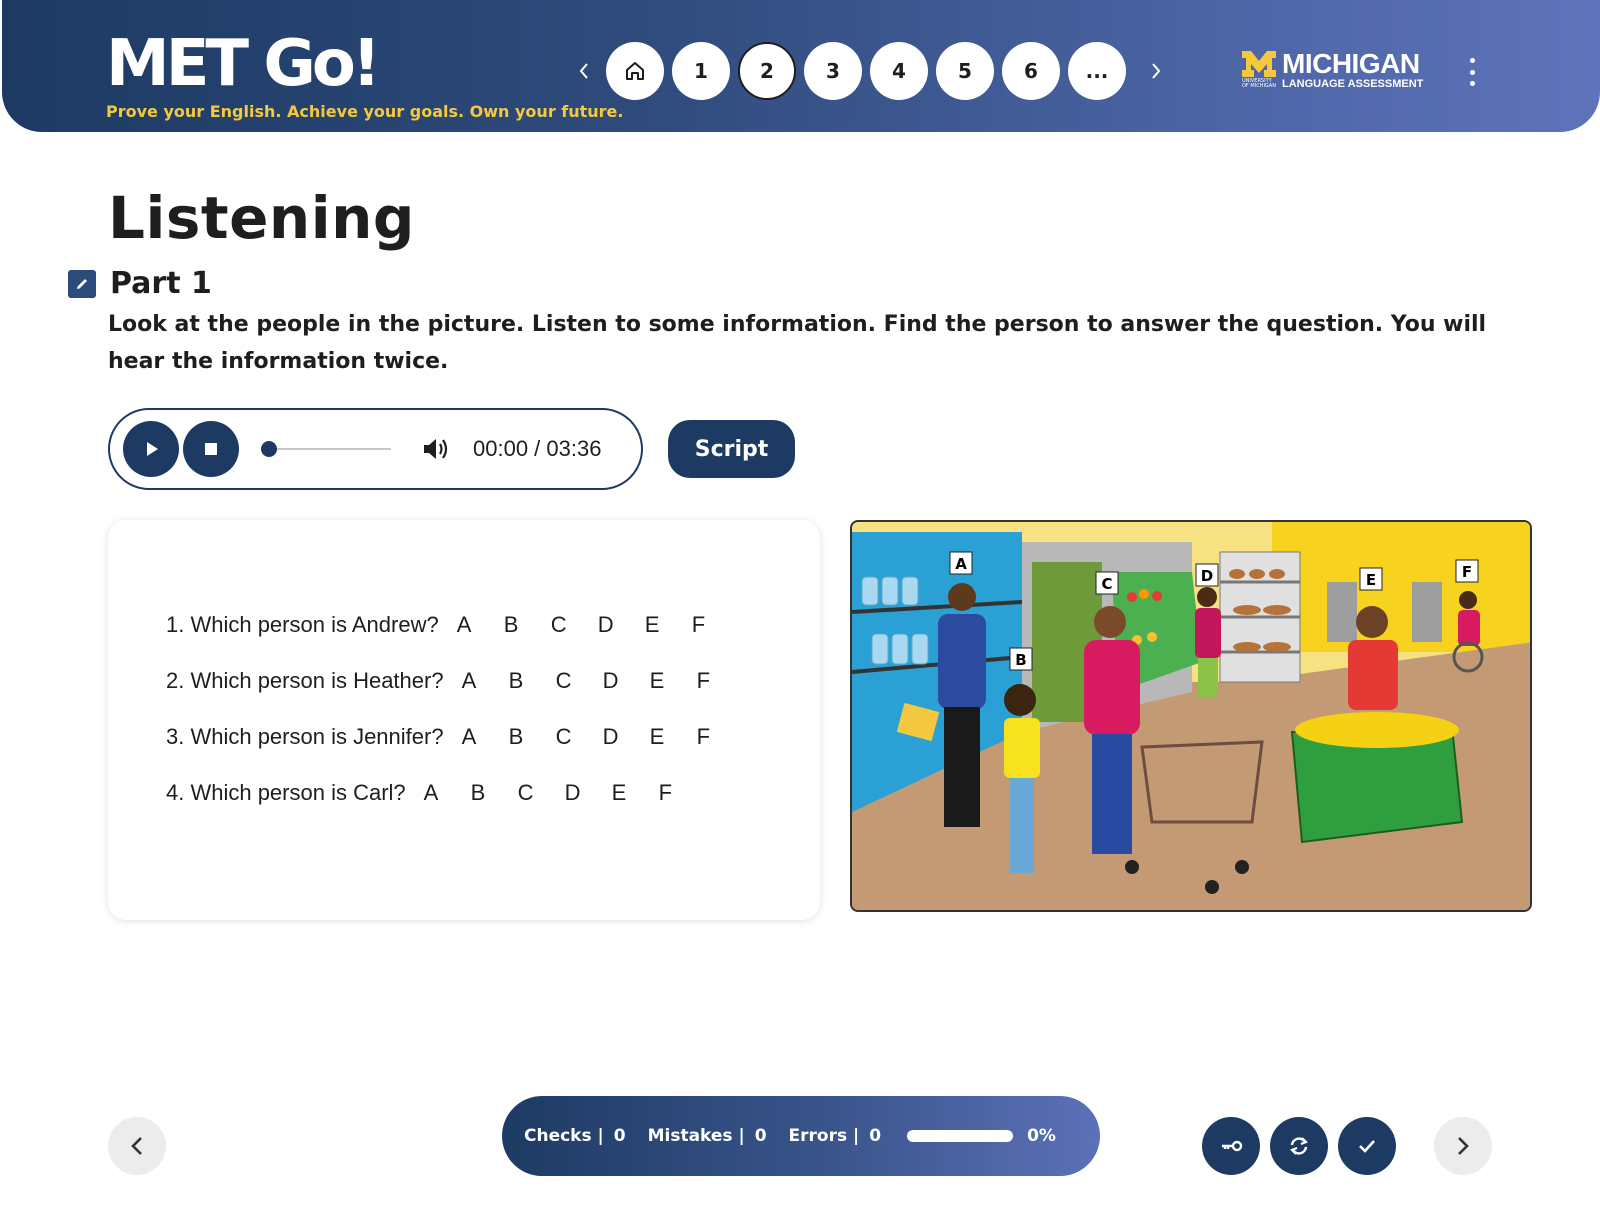  I want to click on picture-label-c: C, so click(1107, 583).